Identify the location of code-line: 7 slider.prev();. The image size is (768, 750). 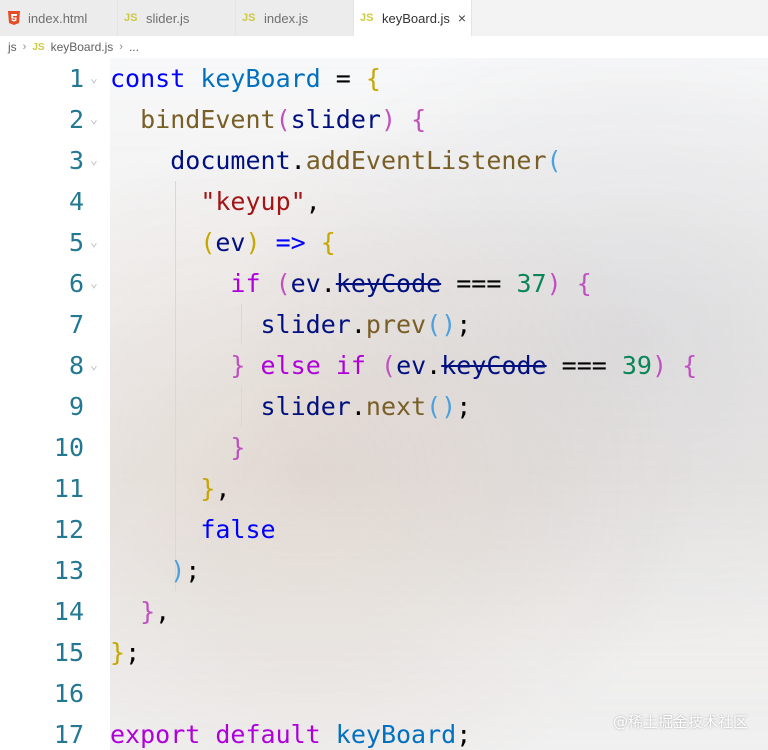
(384, 324).